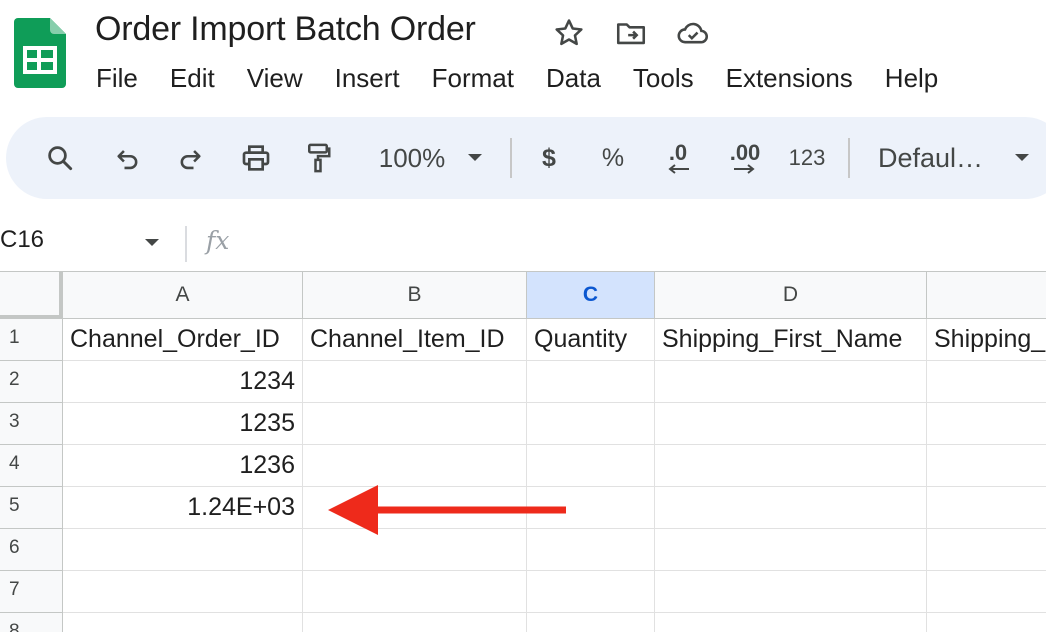  What do you see at coordinates (183, 550) in the screenshot?
I see `cell-a6` at bounding box center [183, 550].